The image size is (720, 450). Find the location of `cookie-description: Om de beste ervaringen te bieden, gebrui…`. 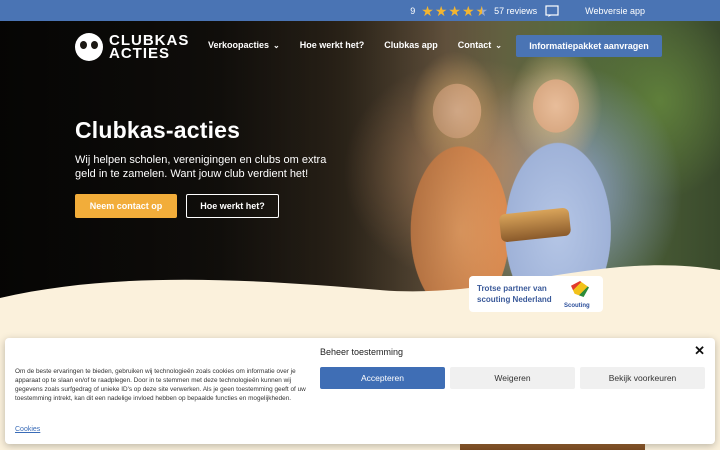

cookie-description: Om de beste ervaringen te bieden, gebrui… is located at coordinates (160, 385).